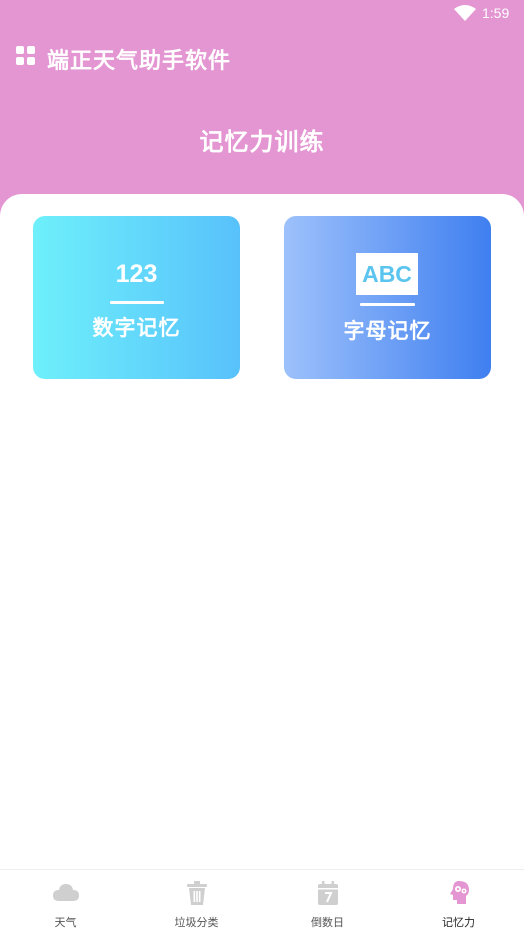 Image resolution: width=524 pixels, height=931 pixels. Describe the element at coordinates (387, 304) in the screenshot. I see `letter-underline` at that location.